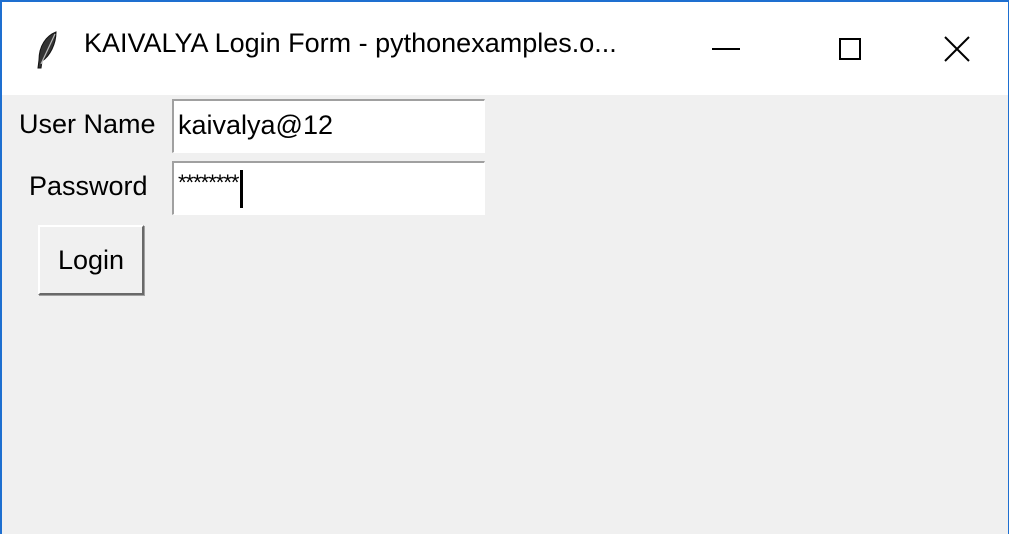 Image resolution: width=1009 pixels, height=534 pixels. Describe the element at coordinates (328, 188) in the screenshot. I see `password-field: ********` at that location.